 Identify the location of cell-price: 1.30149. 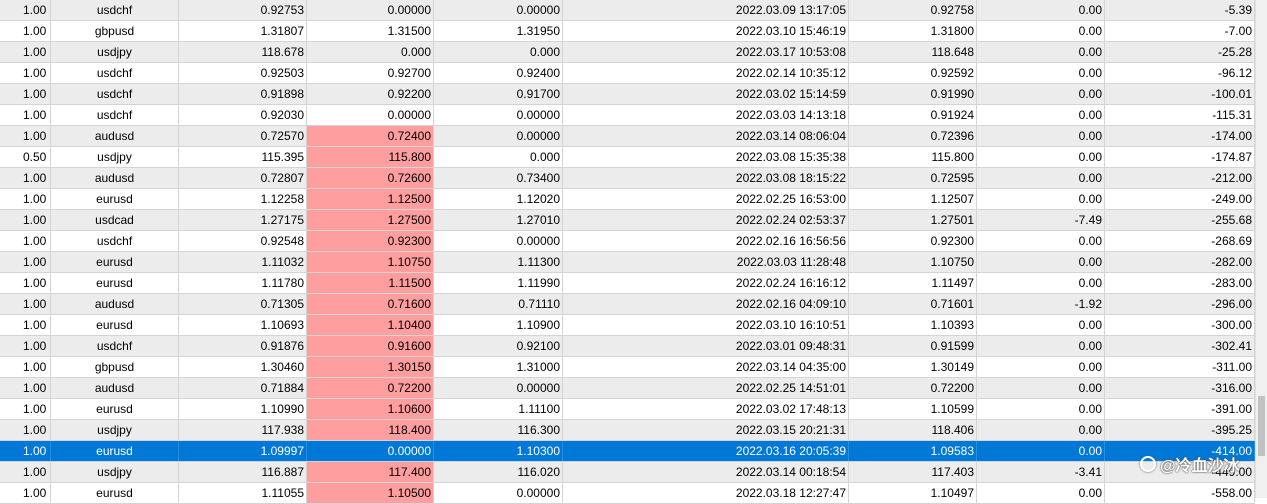
(913, 367).